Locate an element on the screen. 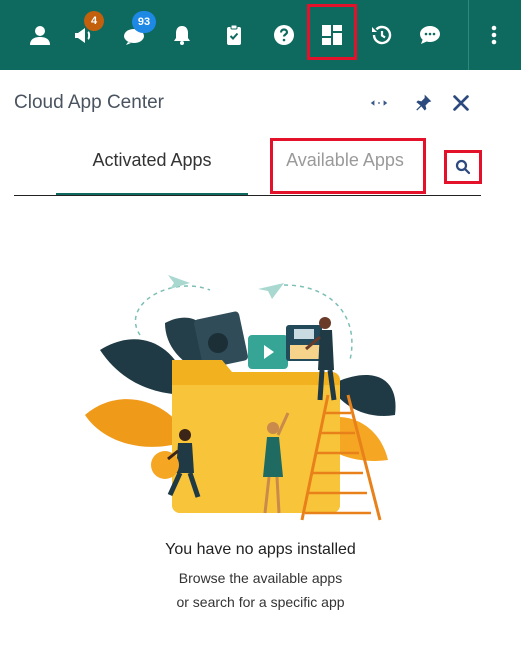 This screenshot has height=668, width=521. expand-panel-button is located at coordinates (379, 103).